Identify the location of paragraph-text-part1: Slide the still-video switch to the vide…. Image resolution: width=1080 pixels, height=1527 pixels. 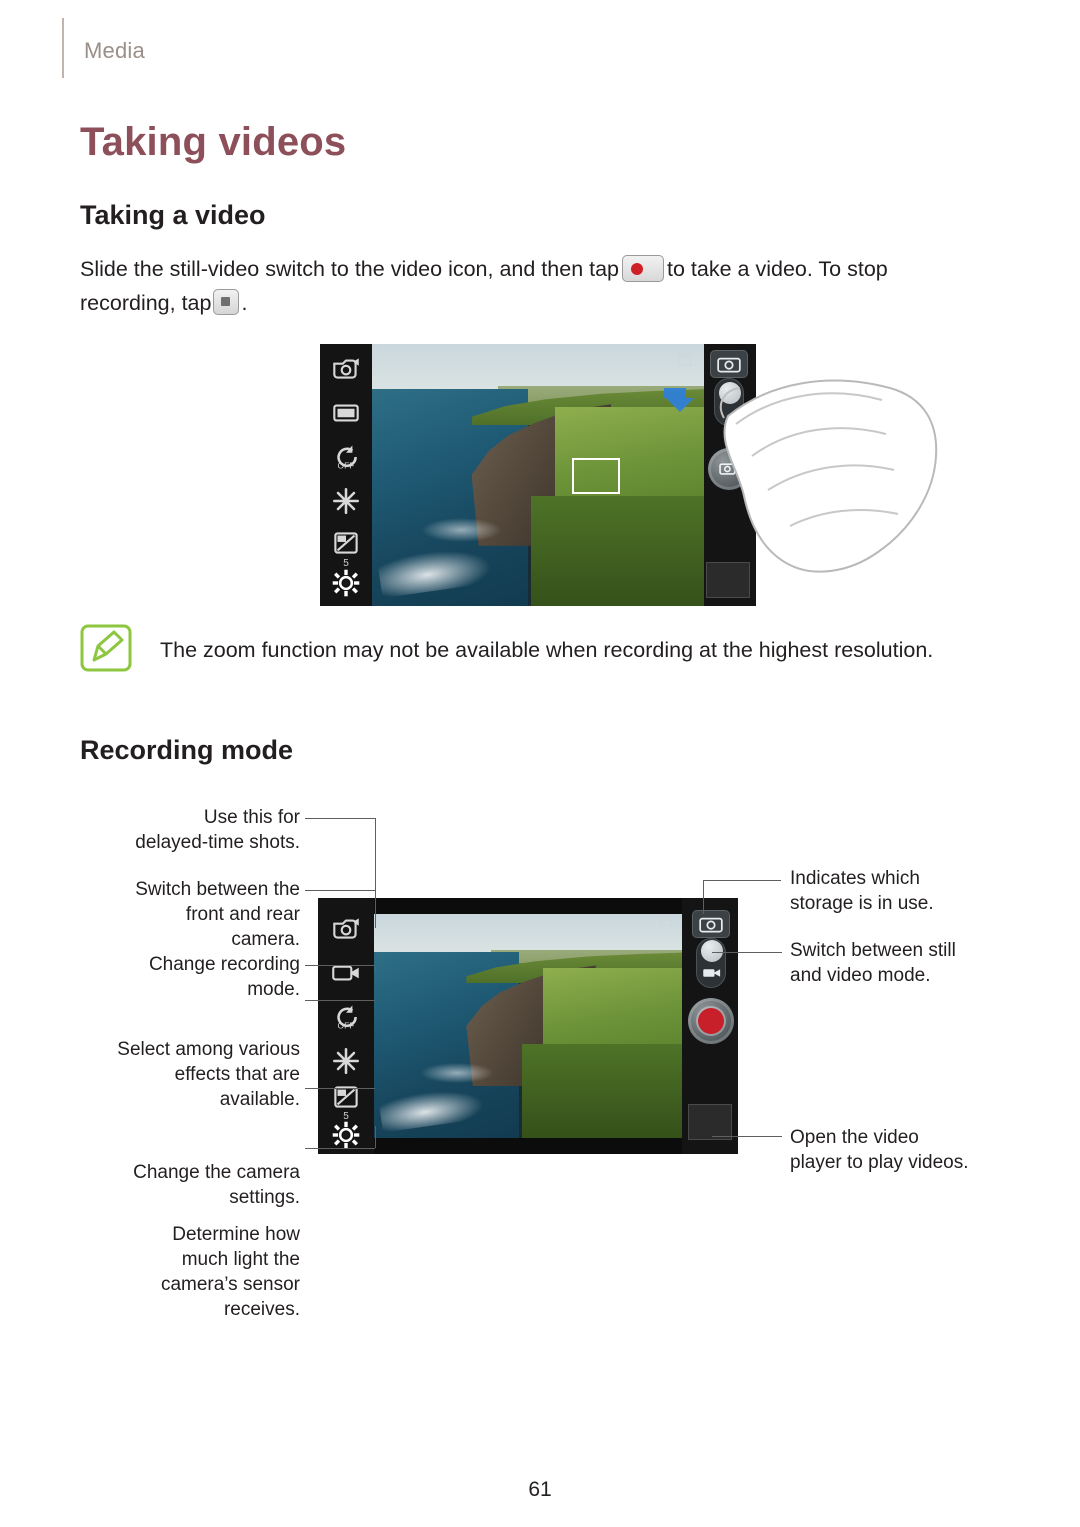
(350, 269).